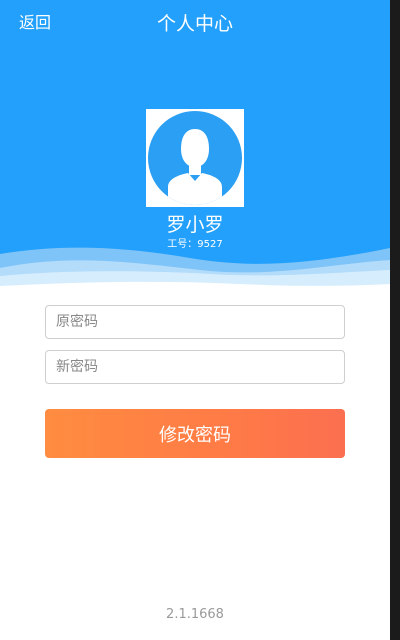  I want to click on window-edge, so click(395, 320).